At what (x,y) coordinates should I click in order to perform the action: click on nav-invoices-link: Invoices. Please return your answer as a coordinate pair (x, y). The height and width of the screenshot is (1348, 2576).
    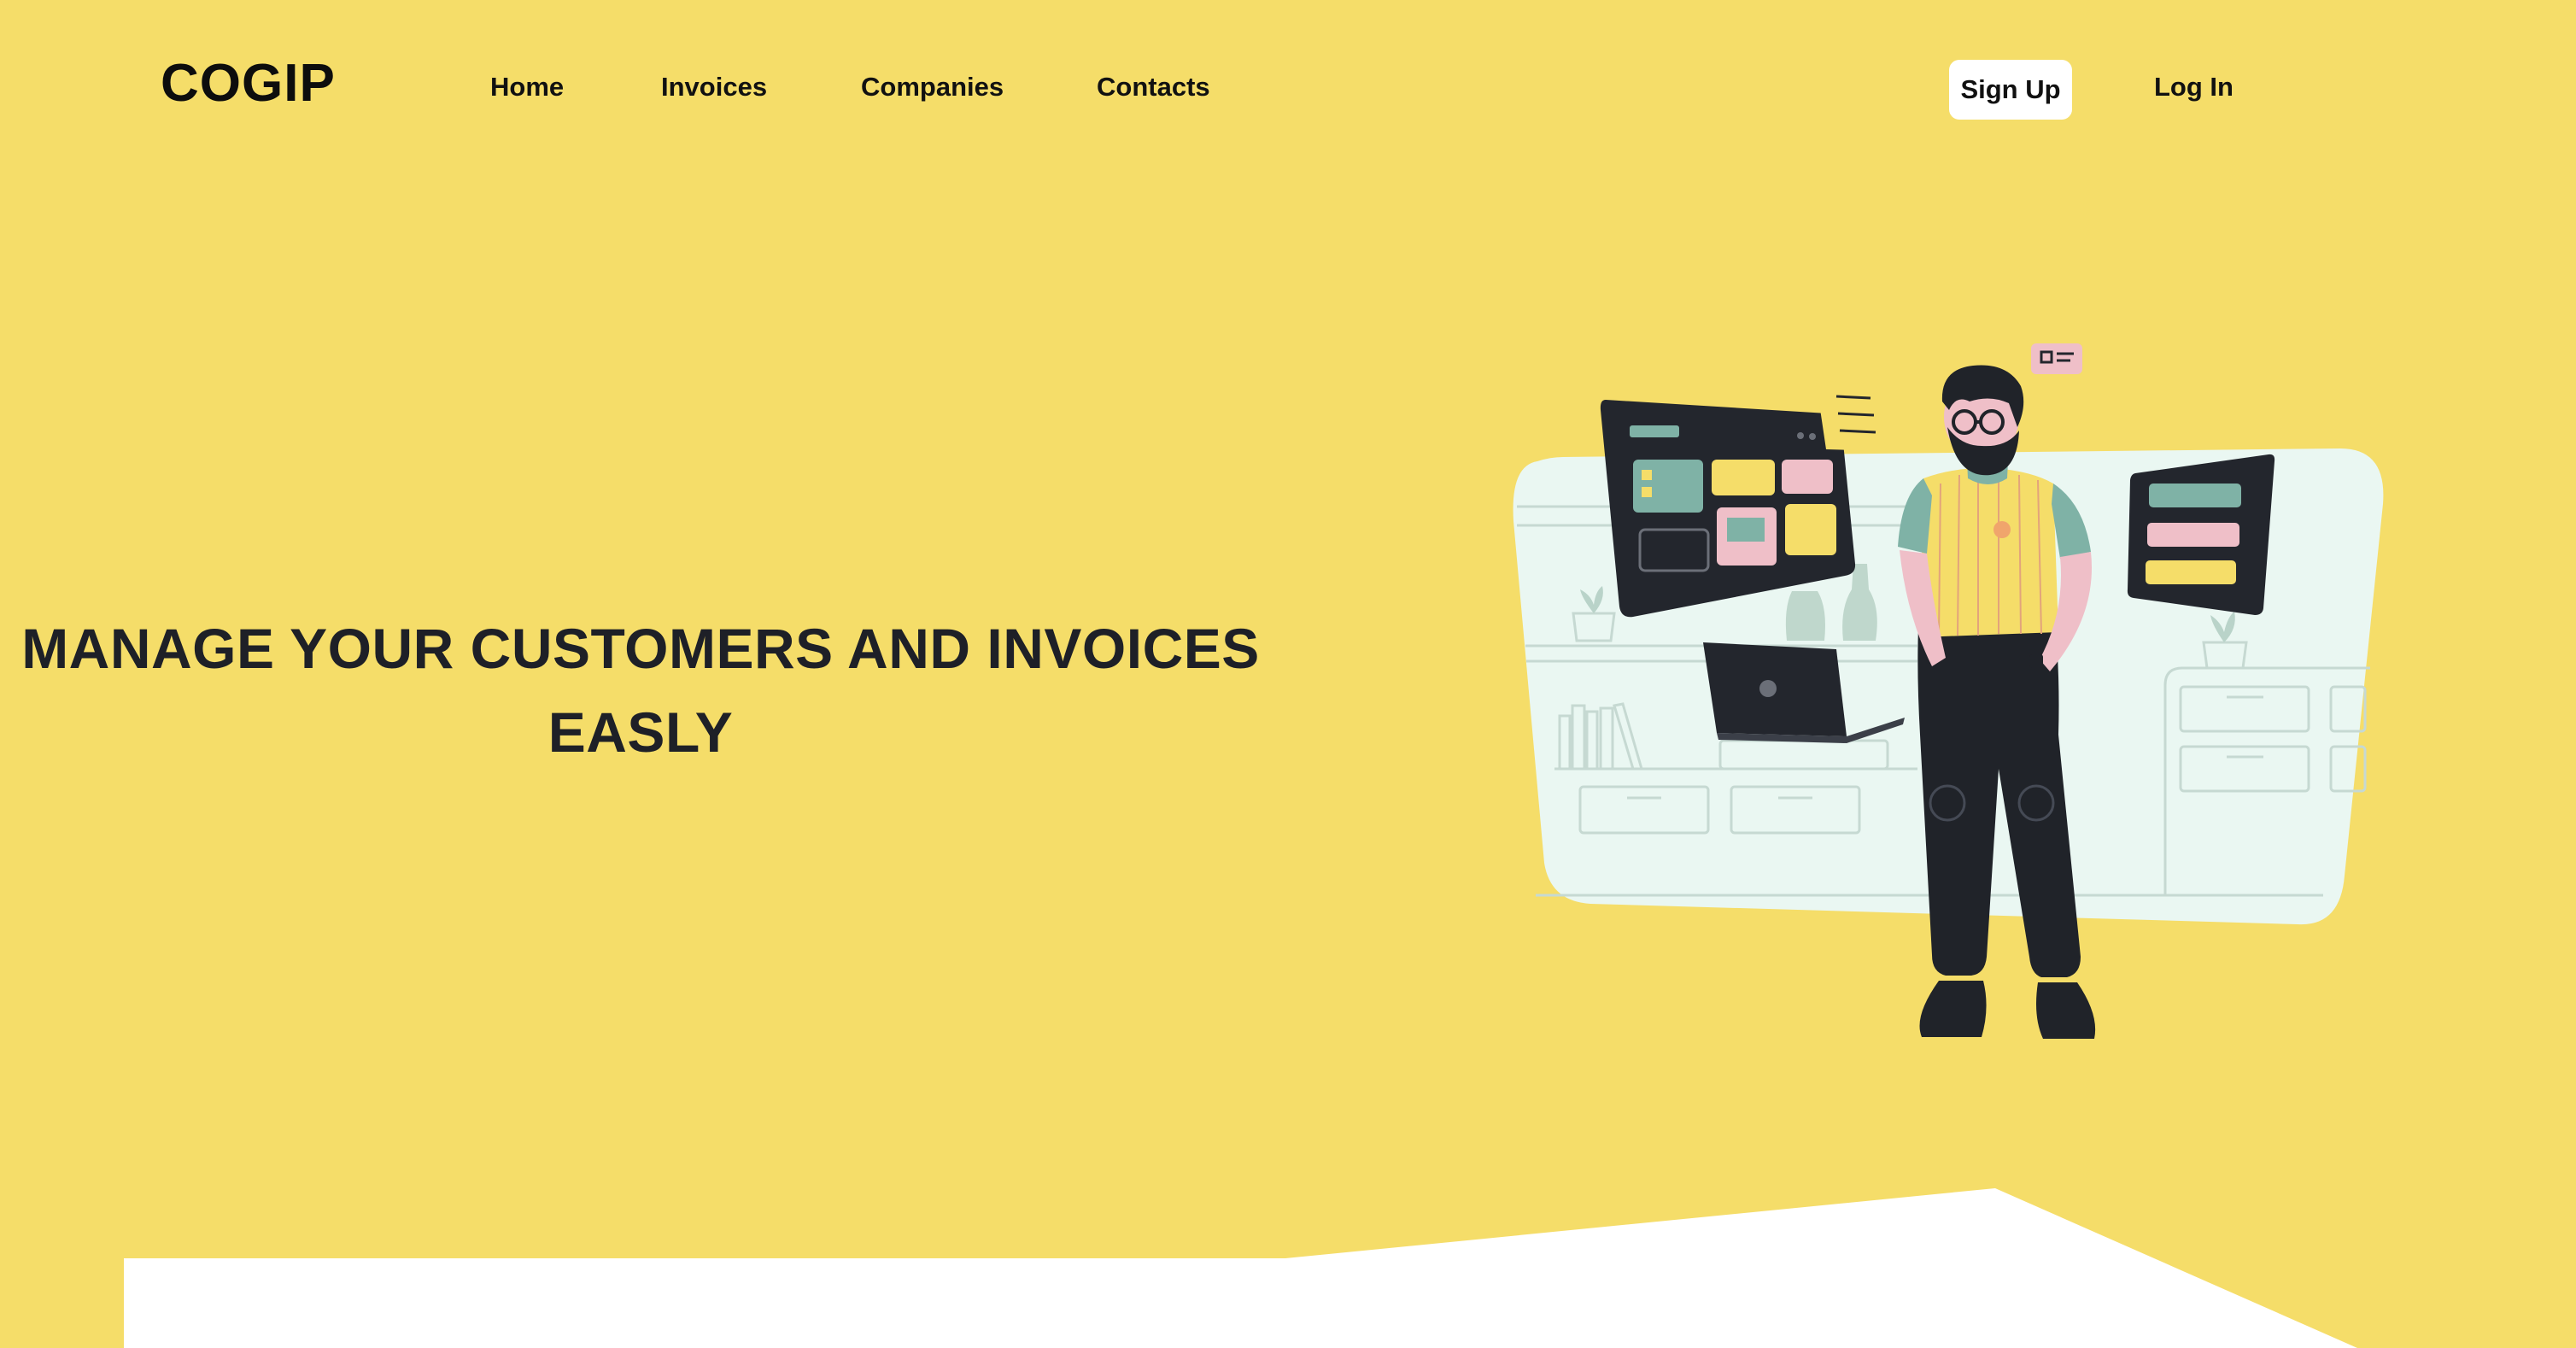
    Looking at the image, I should click on (714, 87).